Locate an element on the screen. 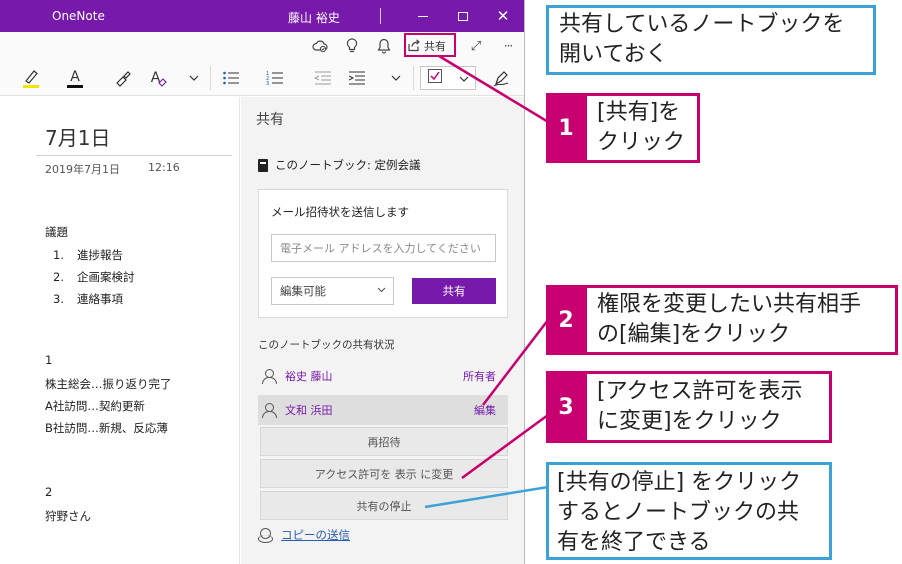  callout-text: クリック is located at coordinates (641, 142).